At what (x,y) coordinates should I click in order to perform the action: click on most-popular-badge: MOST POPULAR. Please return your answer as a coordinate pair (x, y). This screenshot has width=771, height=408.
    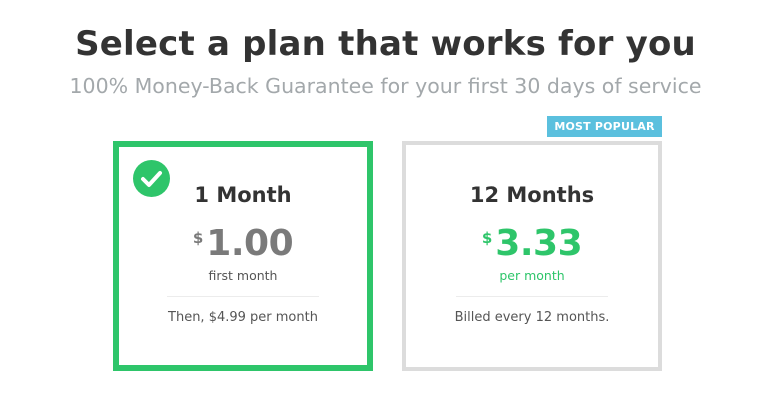
    Looking at the image, I should click on (604, 126).